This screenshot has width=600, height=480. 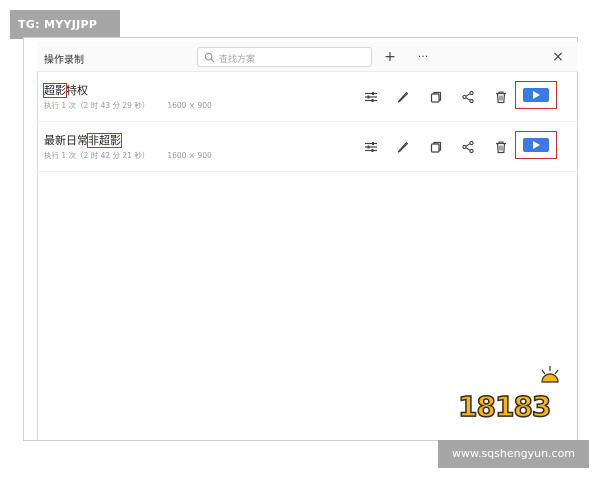 I want to click on logo-text: 18183, so click(x=504, y=406).